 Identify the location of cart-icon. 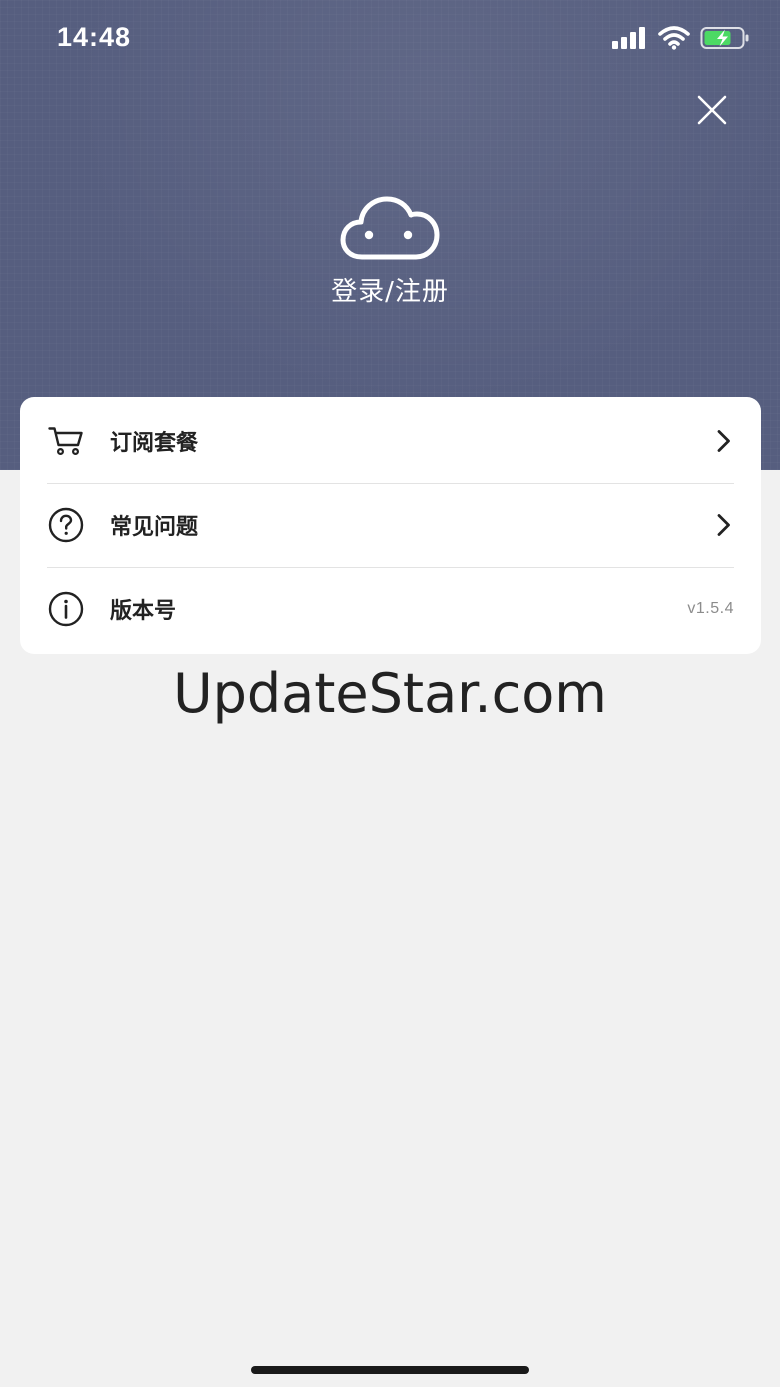
(66, 441).